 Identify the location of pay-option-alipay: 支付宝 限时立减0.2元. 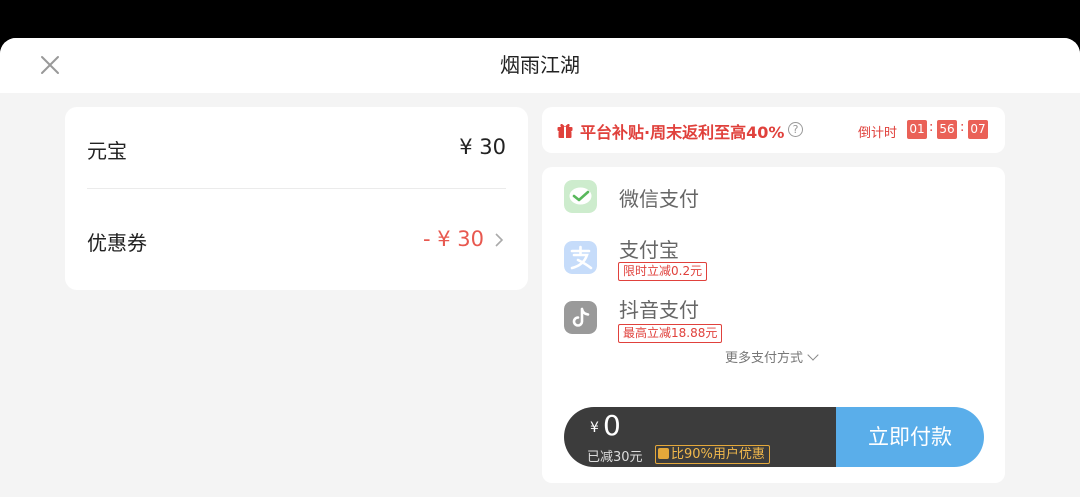
(773, 260).